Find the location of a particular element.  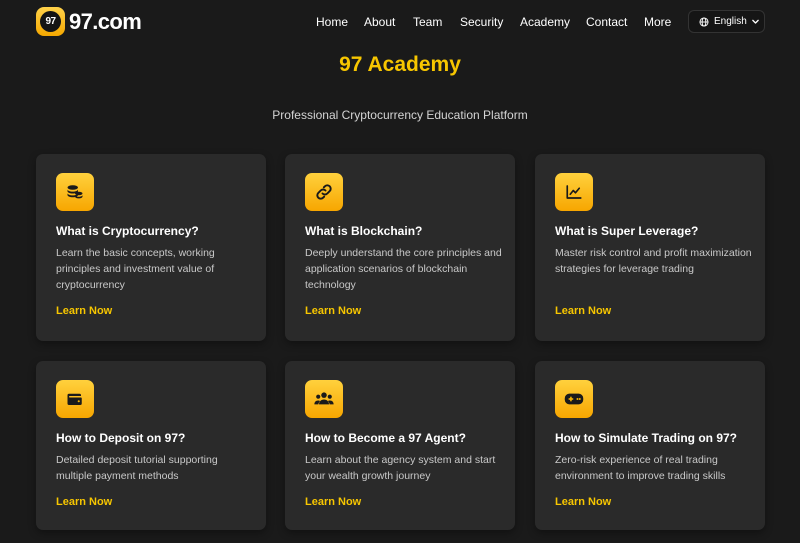

language-selector: English is located at coordinates (726, 21).